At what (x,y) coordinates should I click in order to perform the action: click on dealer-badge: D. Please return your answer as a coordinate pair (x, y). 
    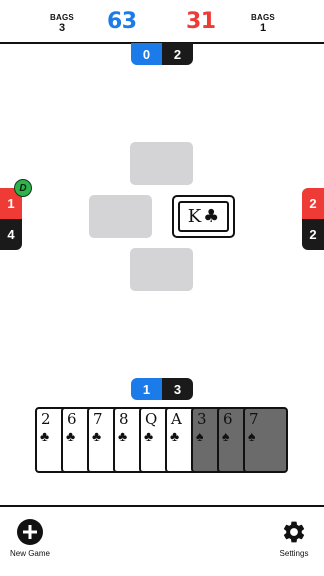
    Looking at the image, I should click on (23, 188).